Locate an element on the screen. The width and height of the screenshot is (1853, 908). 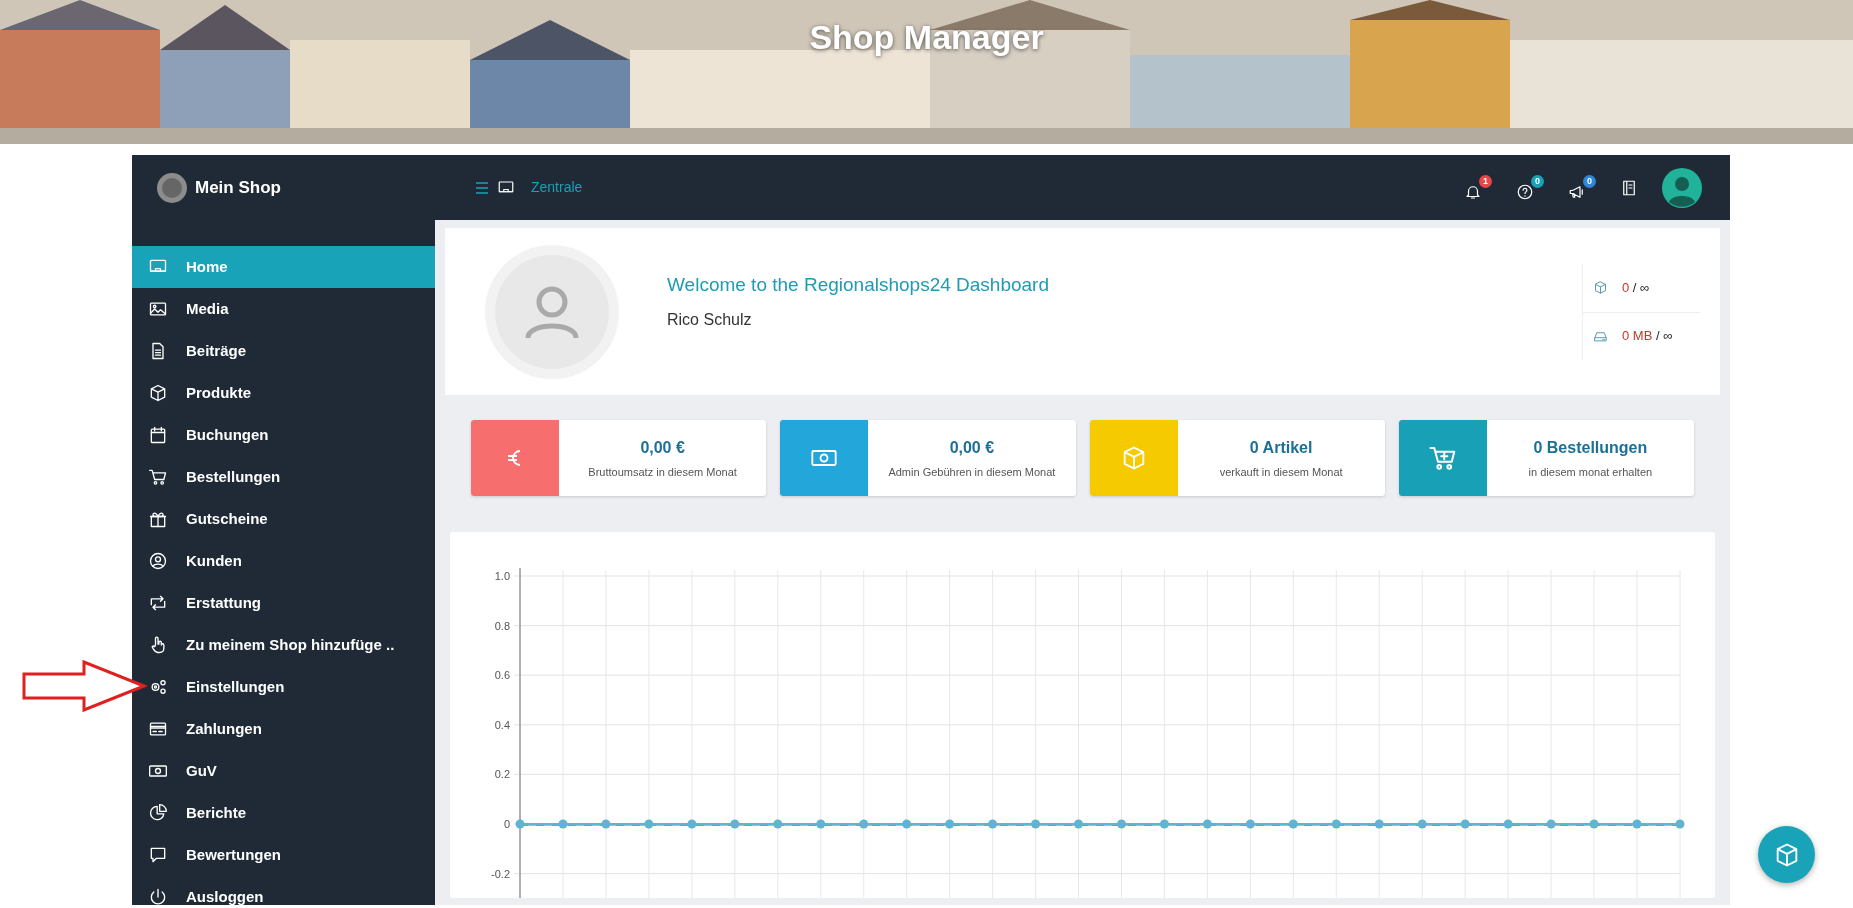
usage-text: 0 / ∞ is located at coordinates (1636, 287).